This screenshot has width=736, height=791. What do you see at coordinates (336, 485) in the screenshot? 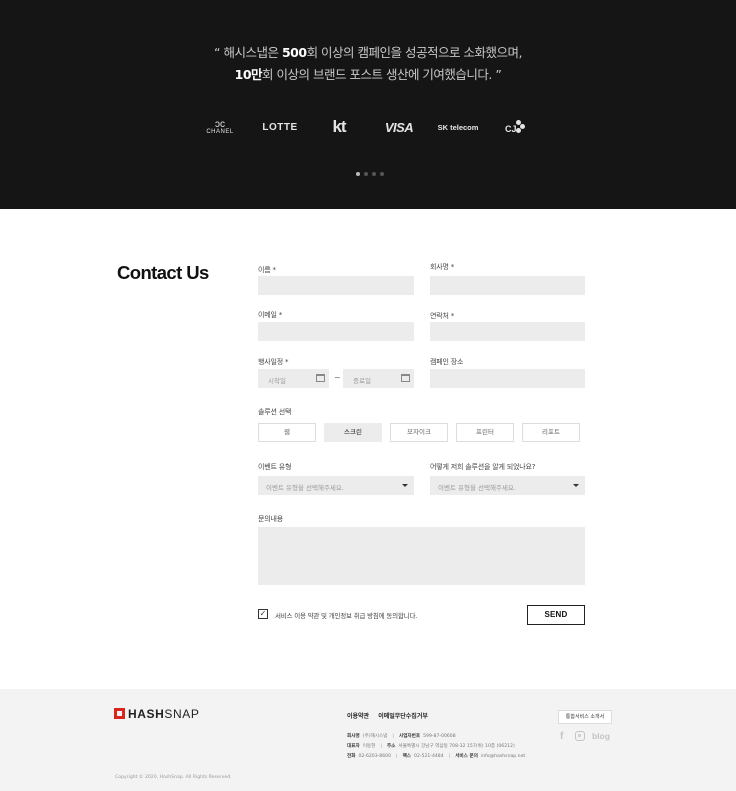
I see `event-type-select: 이벤트 유형을 선택해주세요.` at bounding box center [336, 485].